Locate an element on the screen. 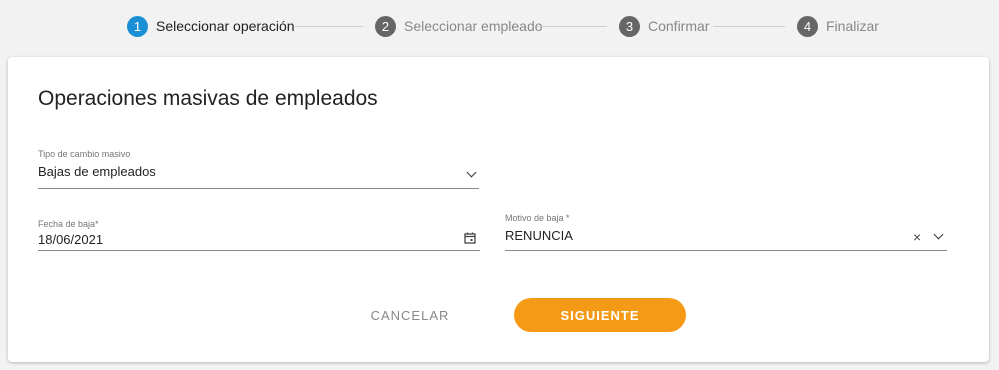  step-finalizar: 4 Finalizar is located at coordinates (838, 26).